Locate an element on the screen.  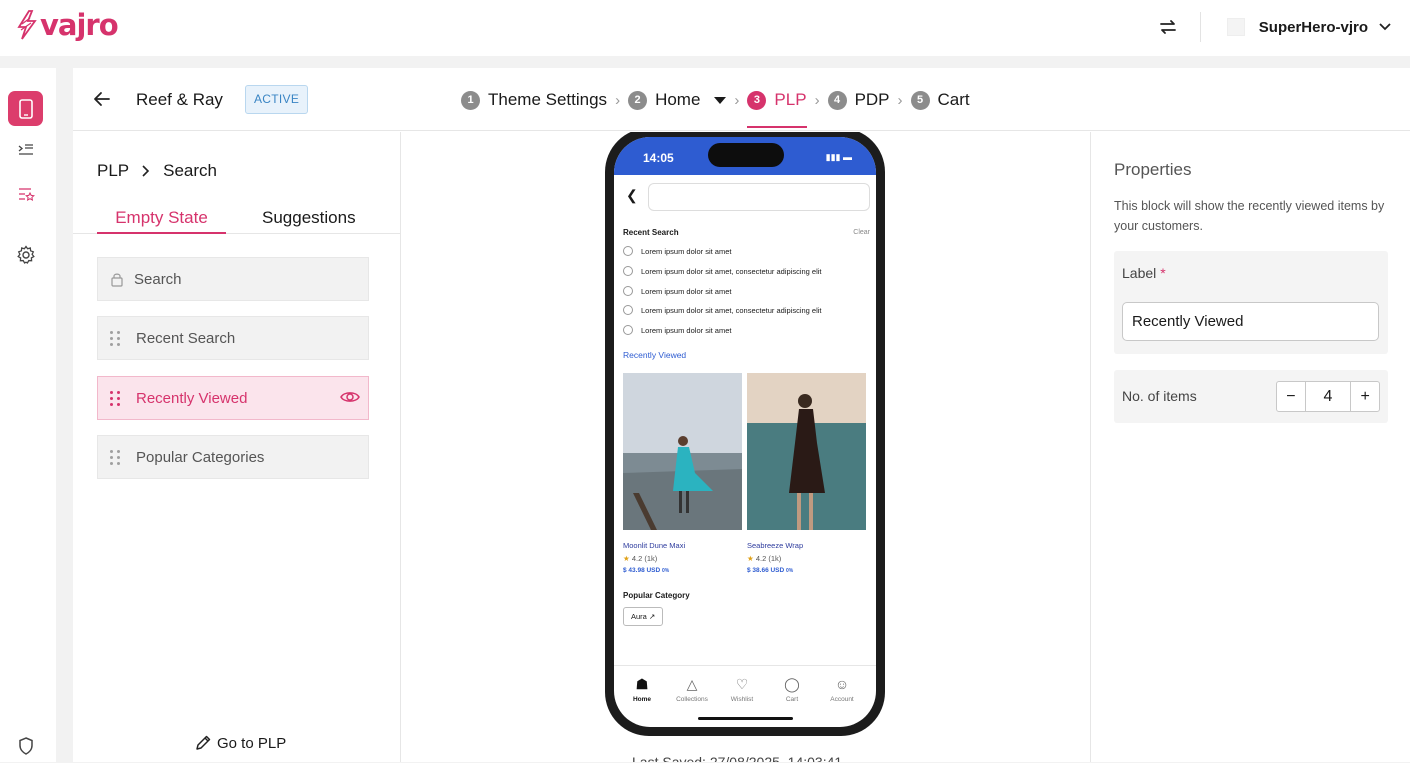
review-count: (1k) is located at coordinates (651, 558).